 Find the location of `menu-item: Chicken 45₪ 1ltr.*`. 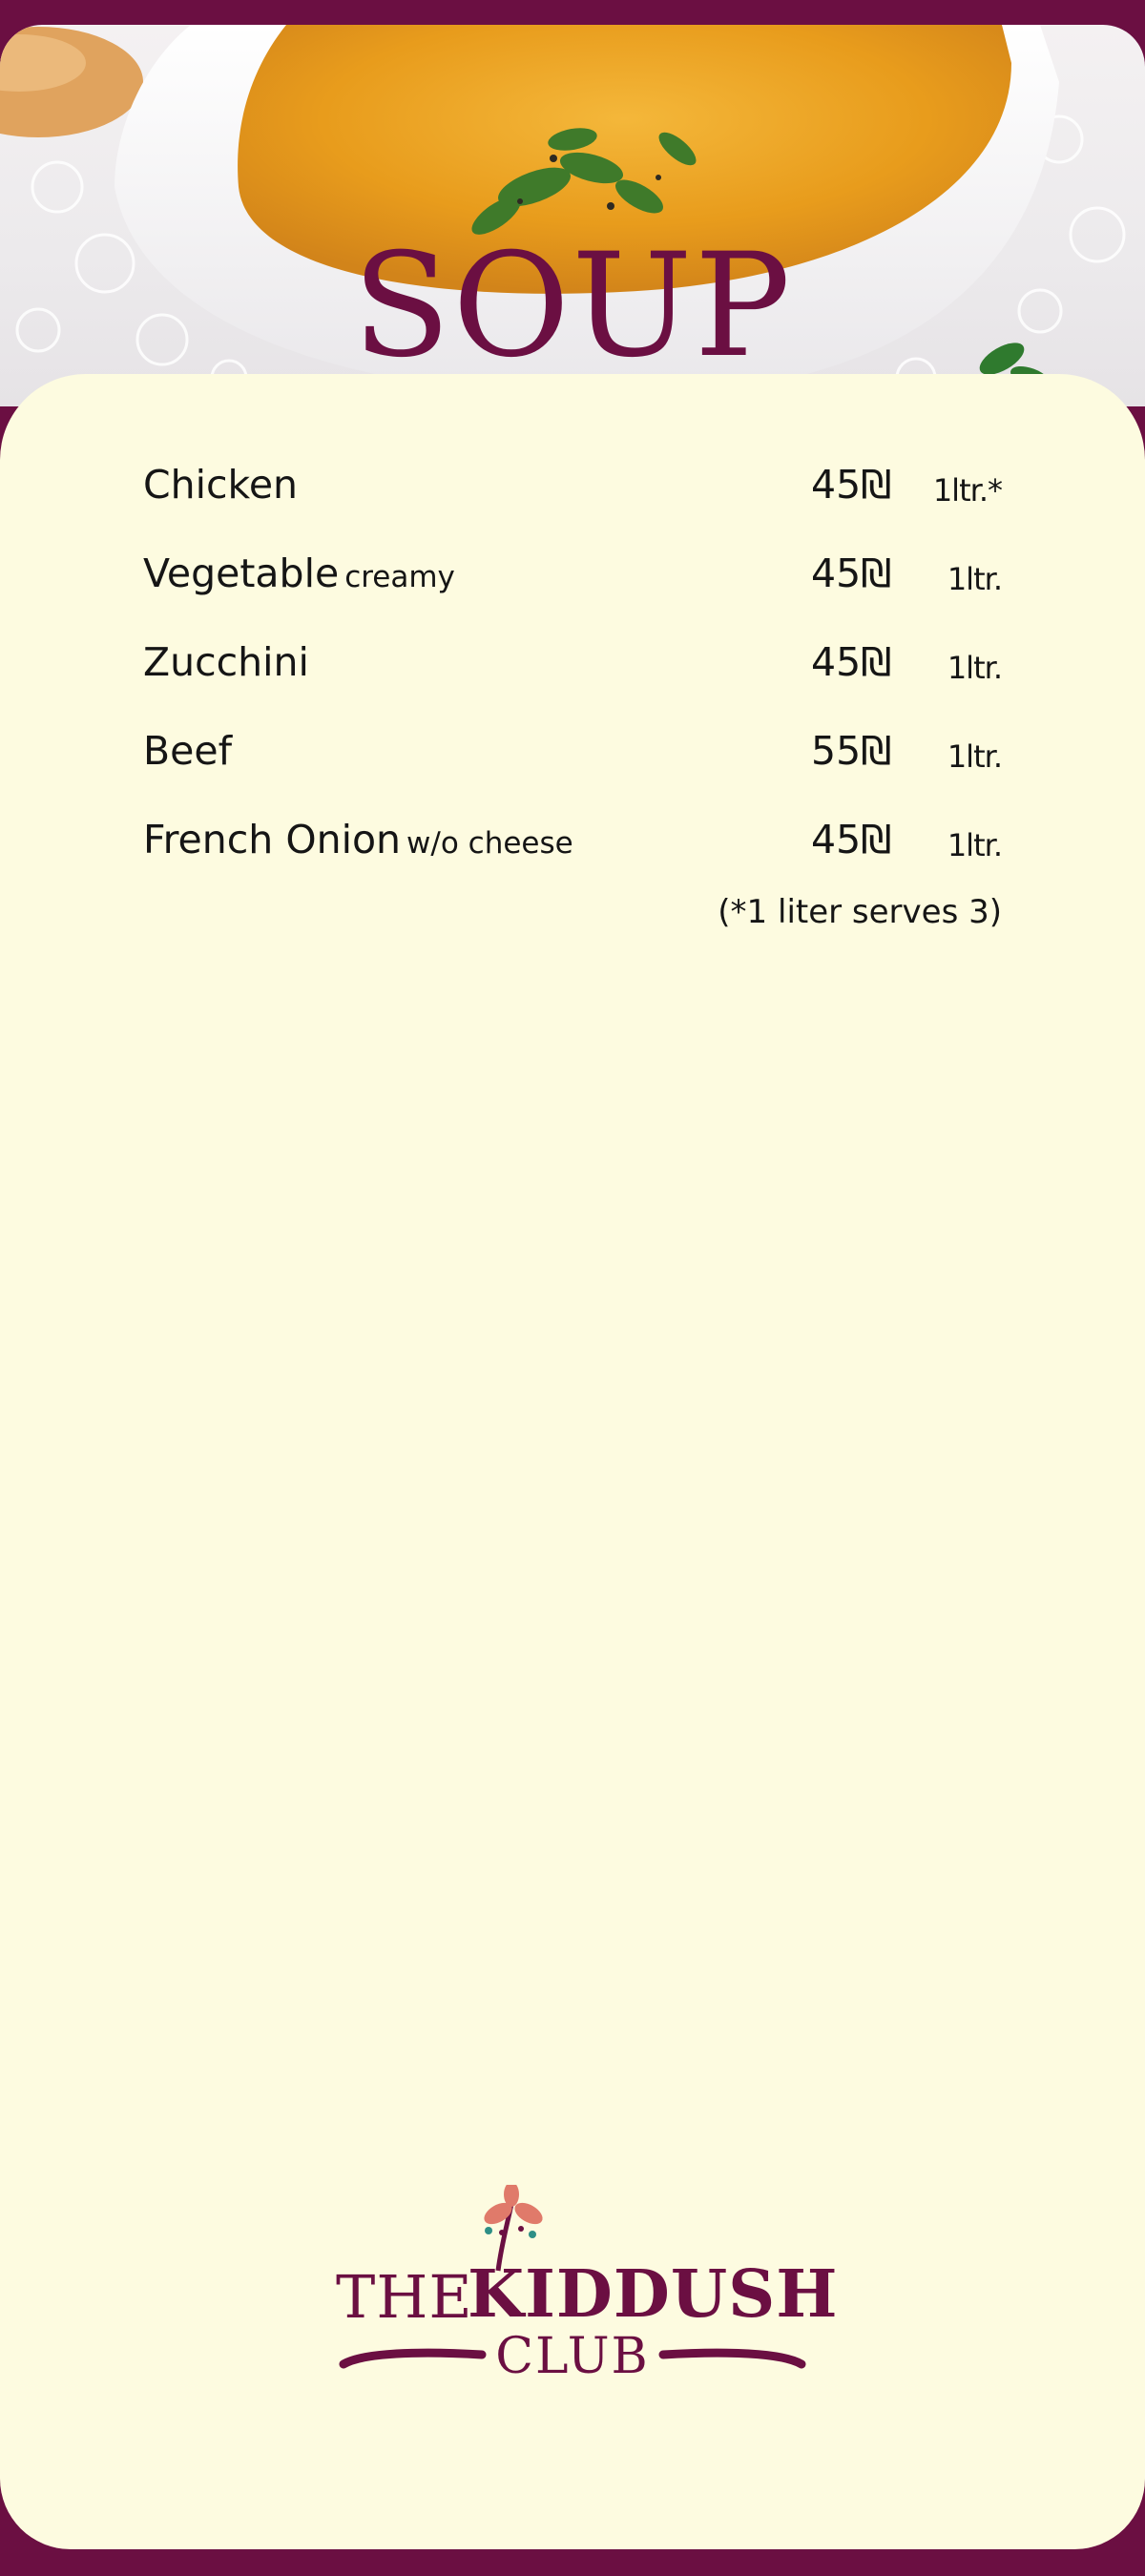

menu-item: Chicken 45₪ 1ltr.* is located at coordinates (573, 500).